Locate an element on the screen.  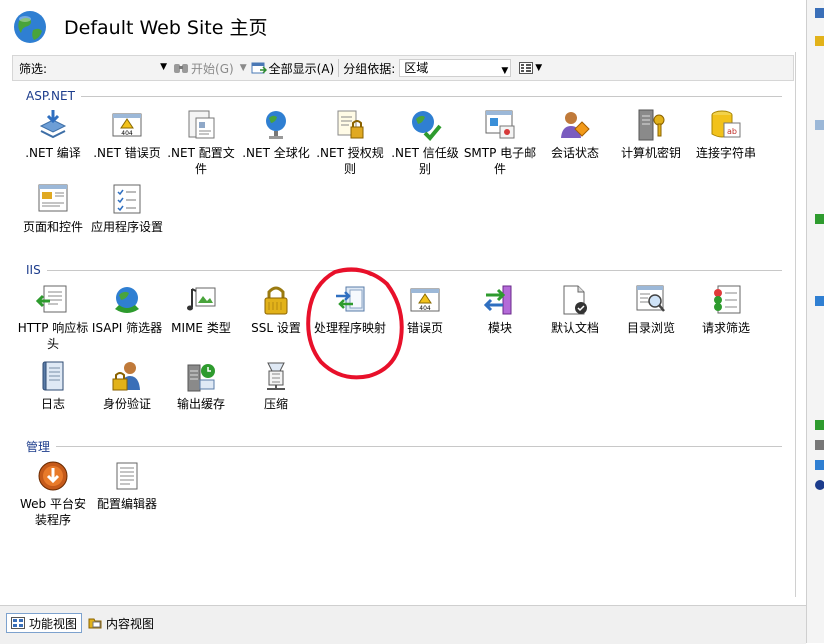
feature-app-settings: 应用程序设置 is located at coordinates (127, 208).